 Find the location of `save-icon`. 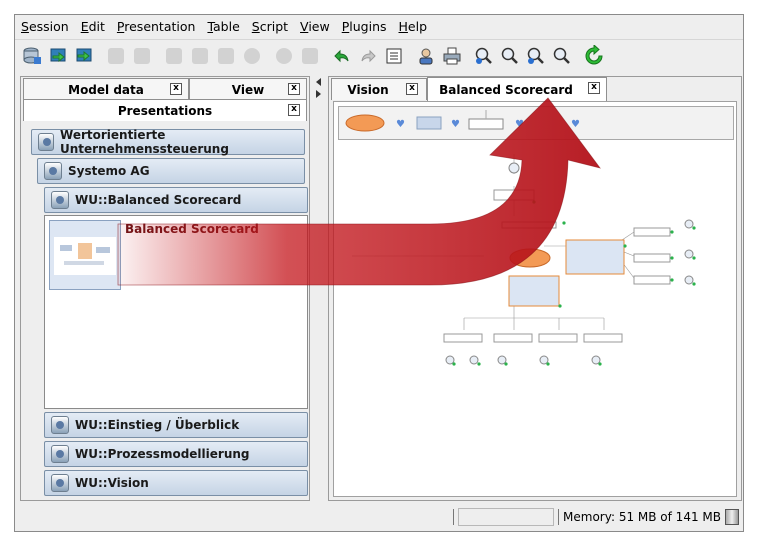

save-icon is located at coordinates (32, 55).